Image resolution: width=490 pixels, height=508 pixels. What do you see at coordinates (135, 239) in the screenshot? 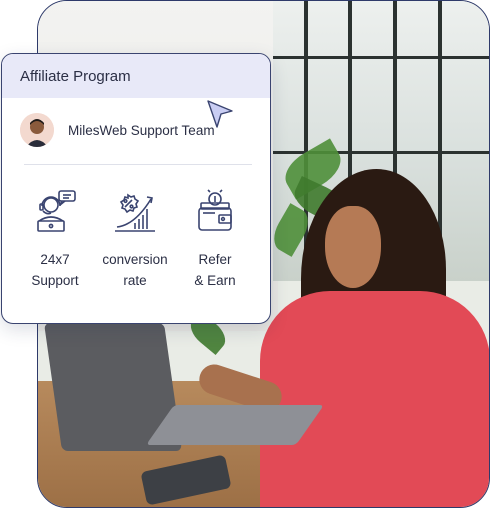
I see `feature-conversion: conversion rate` at bounding box center [135, 239].